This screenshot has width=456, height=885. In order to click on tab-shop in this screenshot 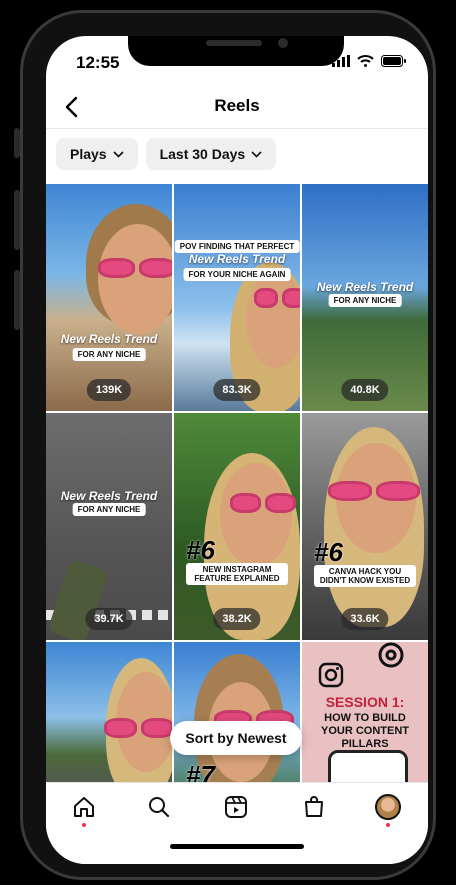, I will do `click(314, 807)`.